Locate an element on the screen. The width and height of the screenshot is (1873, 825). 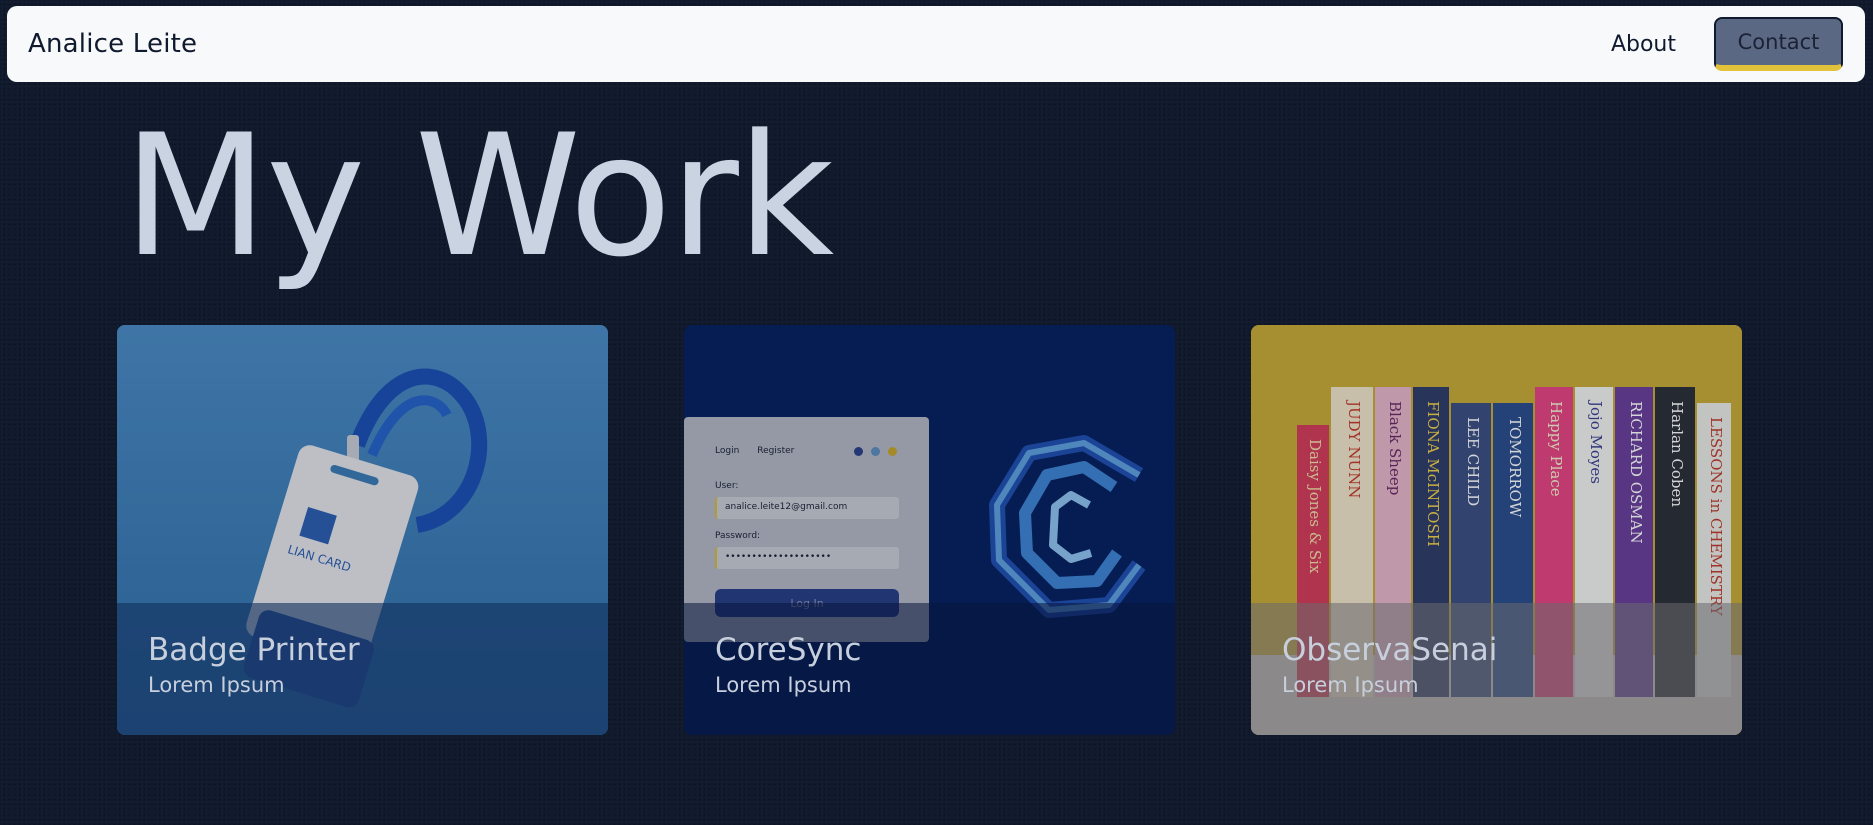
card-caption: Badge Printer Lorem Ipsum is located at coordinates (362, 669).